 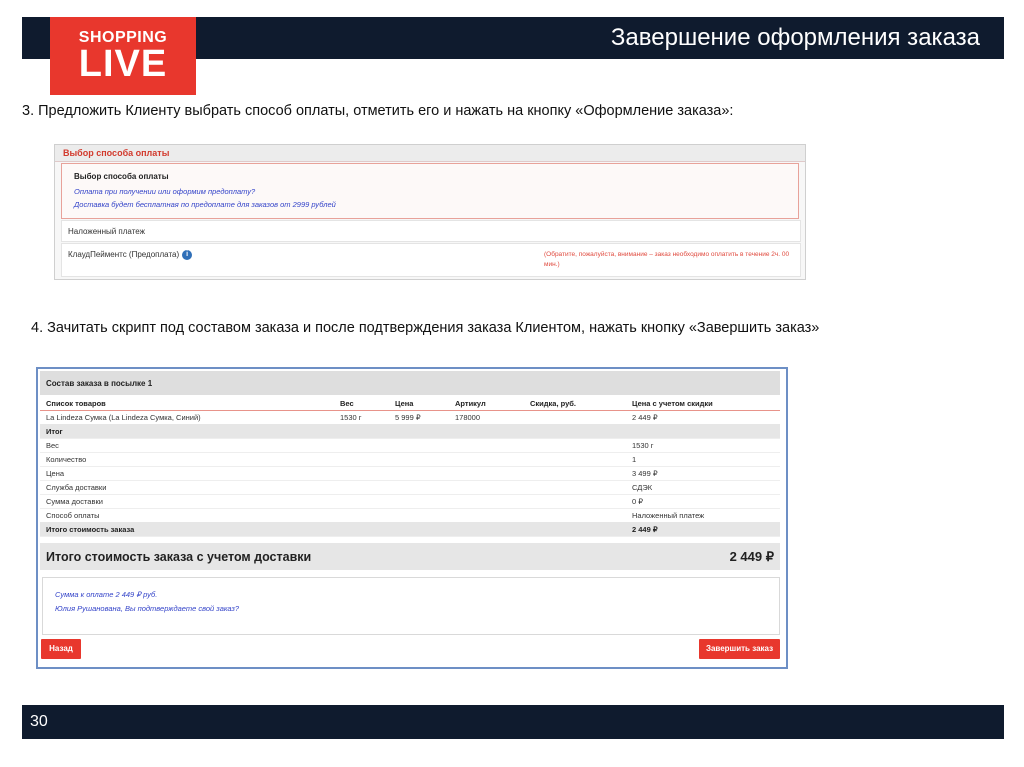 What do you see at coordinates (99, 383) in the screenshot?
I see `order-title: Состав заказа в посылке 1` at bounding box center [99, 383].